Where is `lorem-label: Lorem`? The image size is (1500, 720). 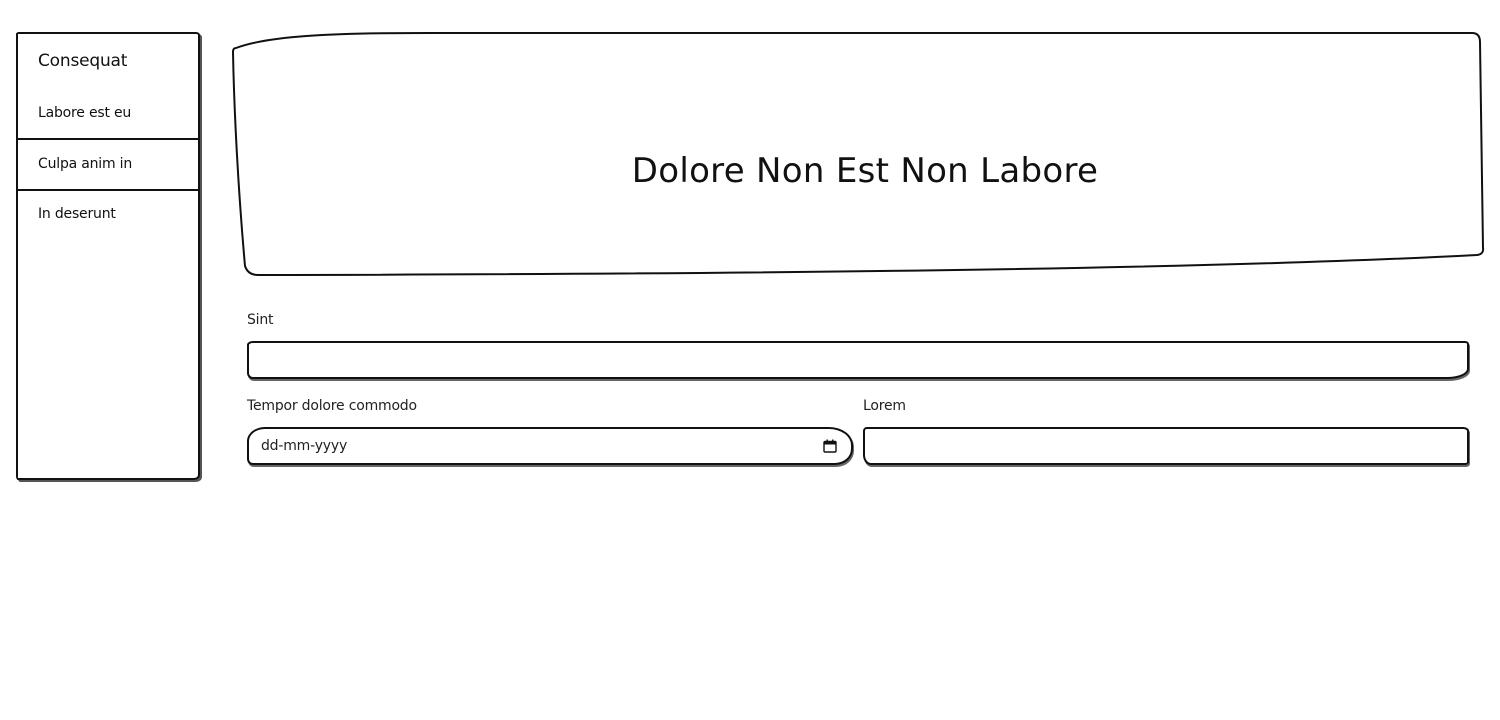
lorem-label: Lorem is located at coordinates (884, 406).